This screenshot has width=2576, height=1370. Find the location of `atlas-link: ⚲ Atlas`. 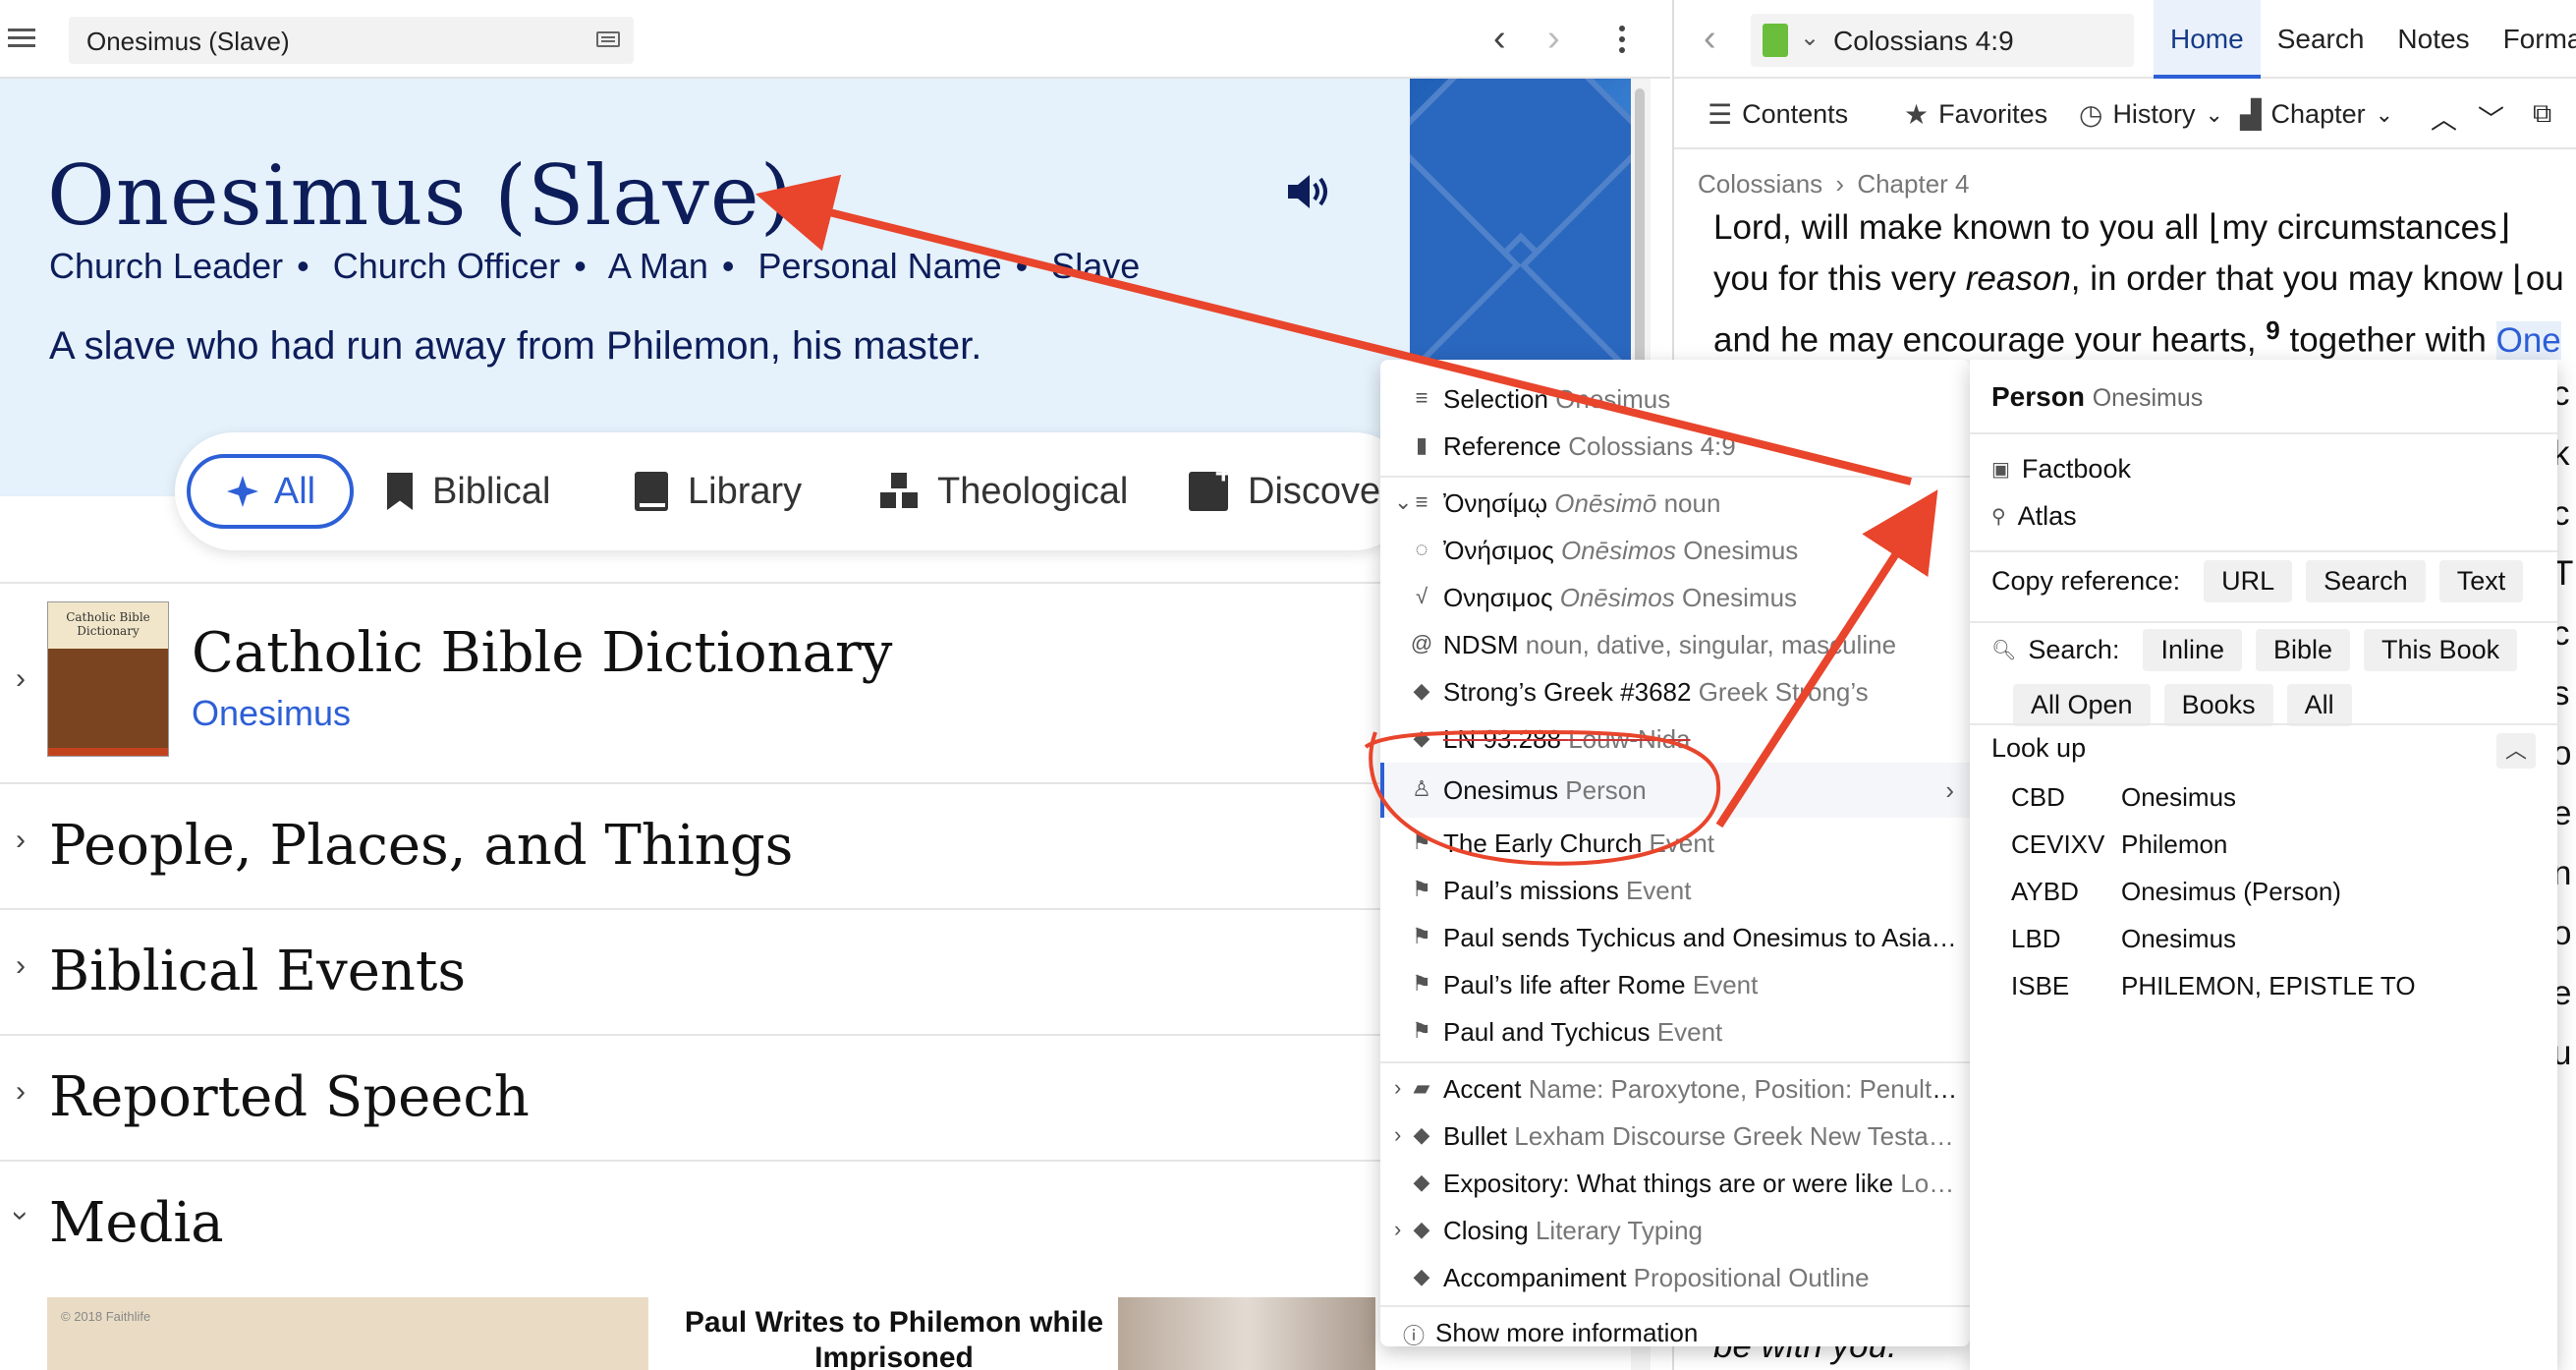

atlas-link: ⚲ Atlas is located at coordinates (2034, 517).